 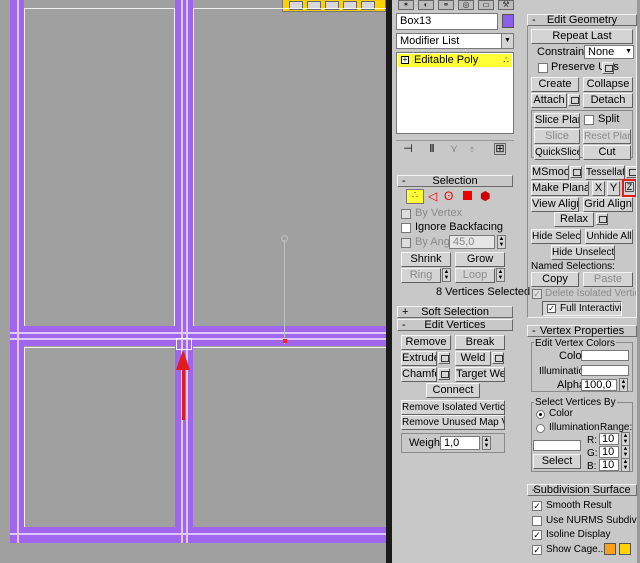 What do you see at coordinates (466, 5) in the screenshot?
I see `motion-tab-icon: ◎` at bounding box center [466, 5].